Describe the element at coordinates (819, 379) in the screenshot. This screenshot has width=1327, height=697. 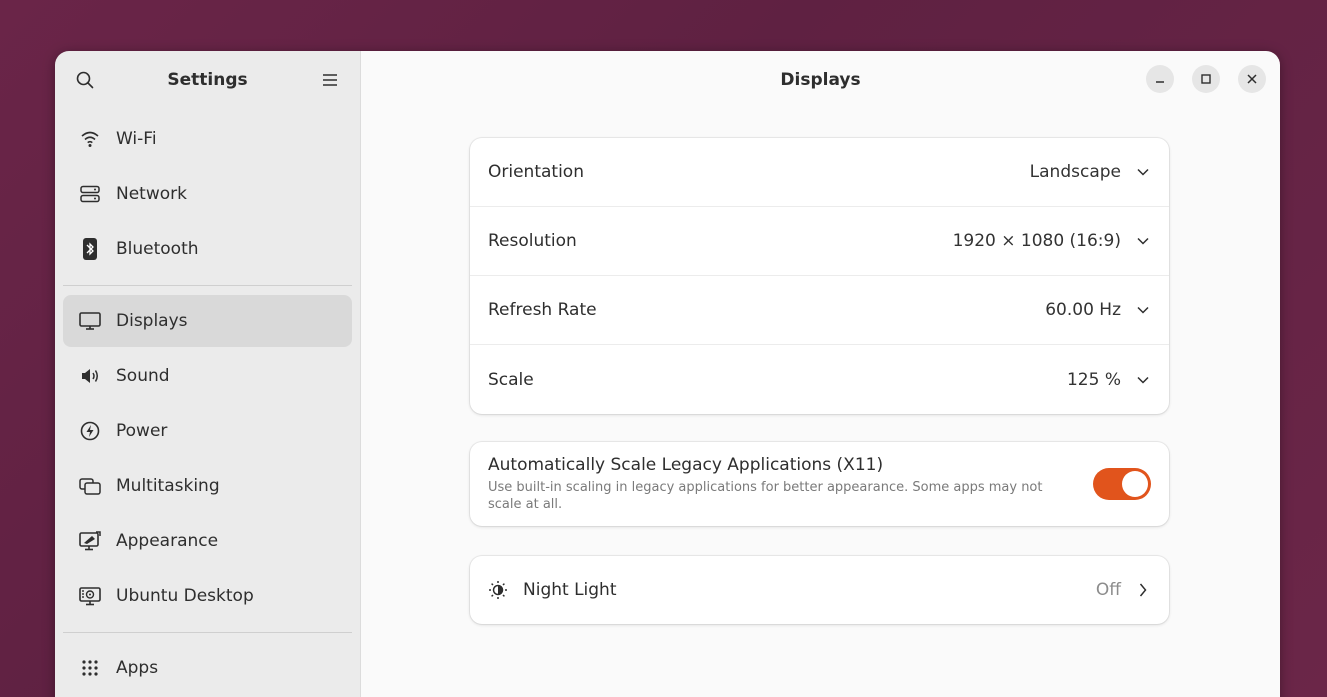
I see `scale-row: Scale 125 %` at that location.